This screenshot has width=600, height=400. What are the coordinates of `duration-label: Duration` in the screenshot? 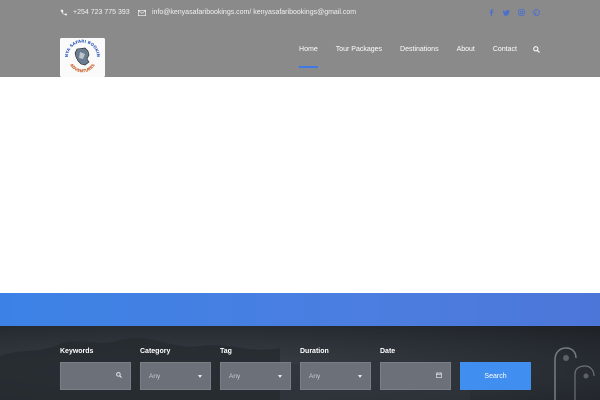 It's located at (314, 351).